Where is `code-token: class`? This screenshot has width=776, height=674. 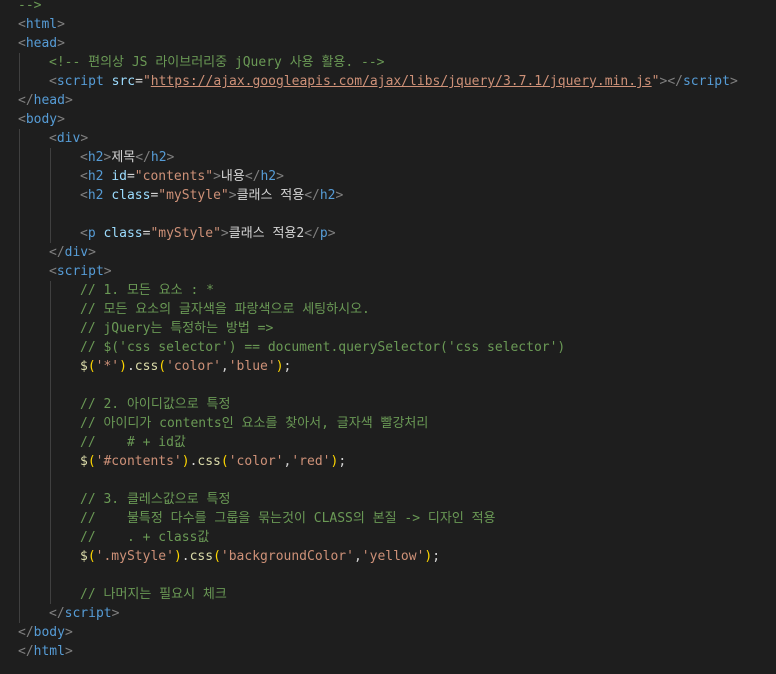 code-token: class is located at coordinates (123, 233).